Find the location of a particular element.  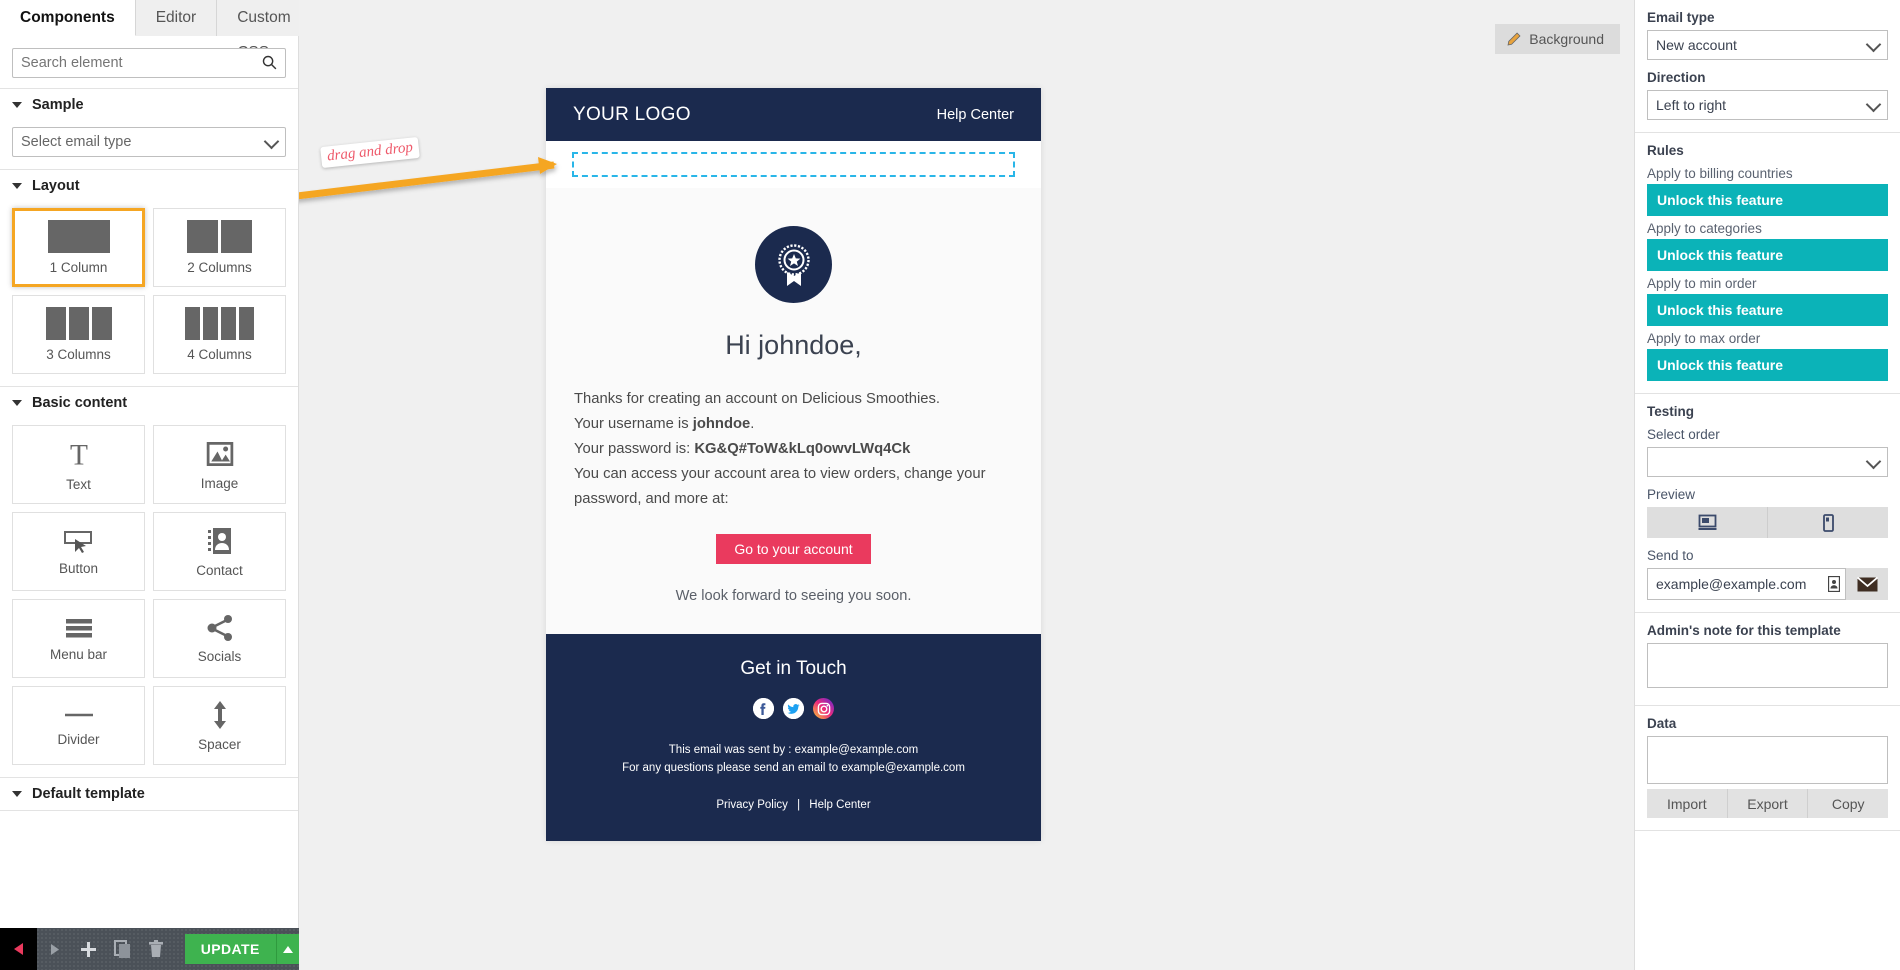

unlock-categories-button: Unlock this feature is located at coordinates (1767, 255).